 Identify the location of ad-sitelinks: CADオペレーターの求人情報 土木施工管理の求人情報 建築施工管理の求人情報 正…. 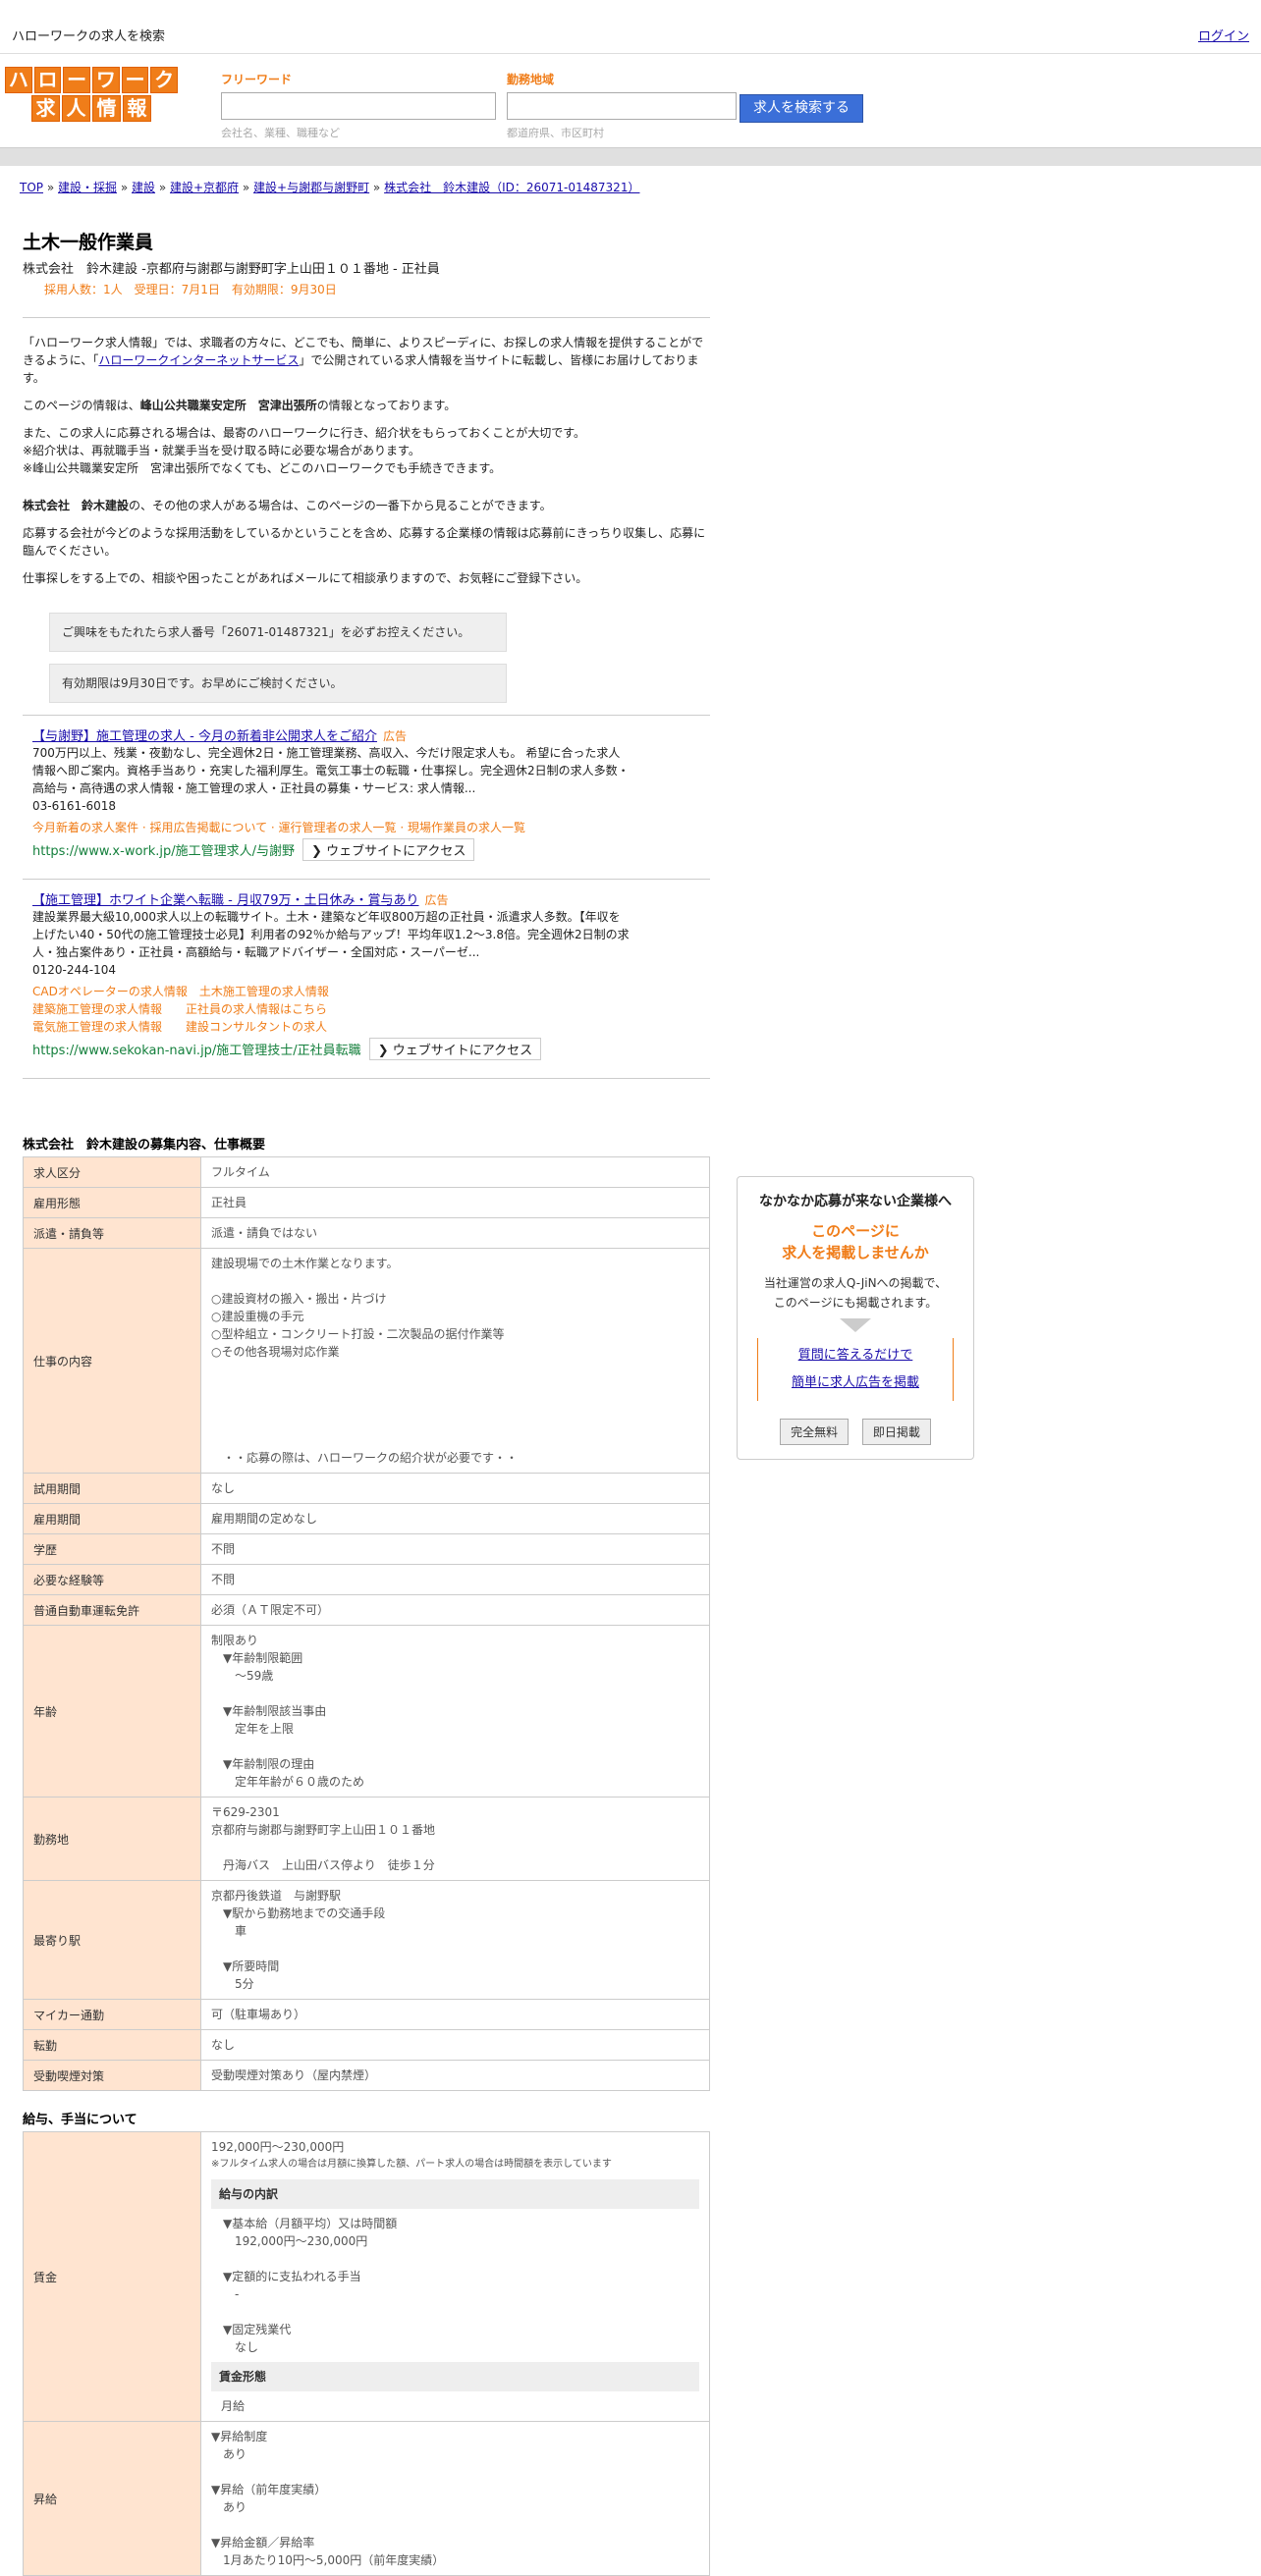
(366, 1009).